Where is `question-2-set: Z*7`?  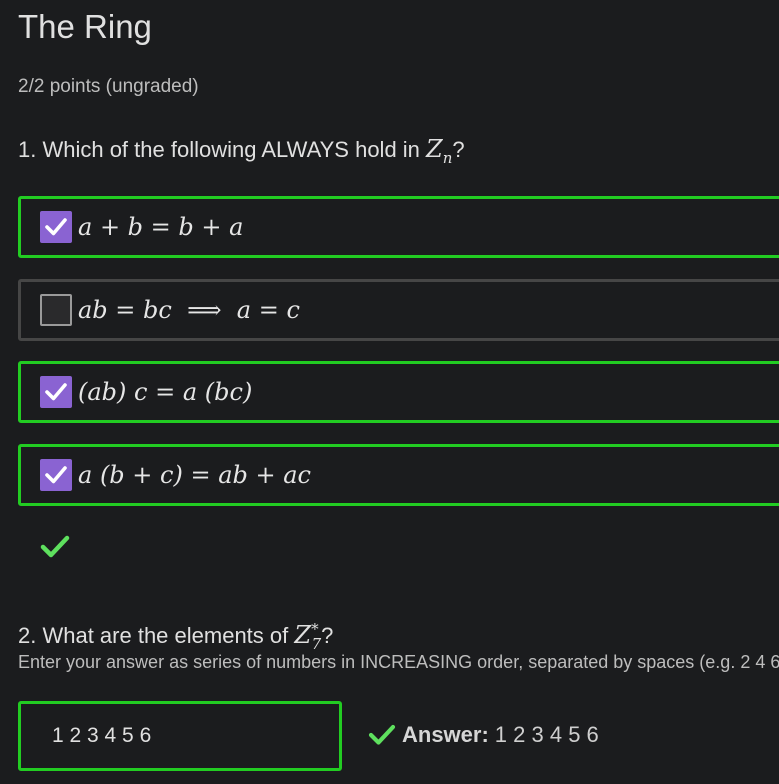 question-2-set: Z*7 is located at coordinates (308, 636).